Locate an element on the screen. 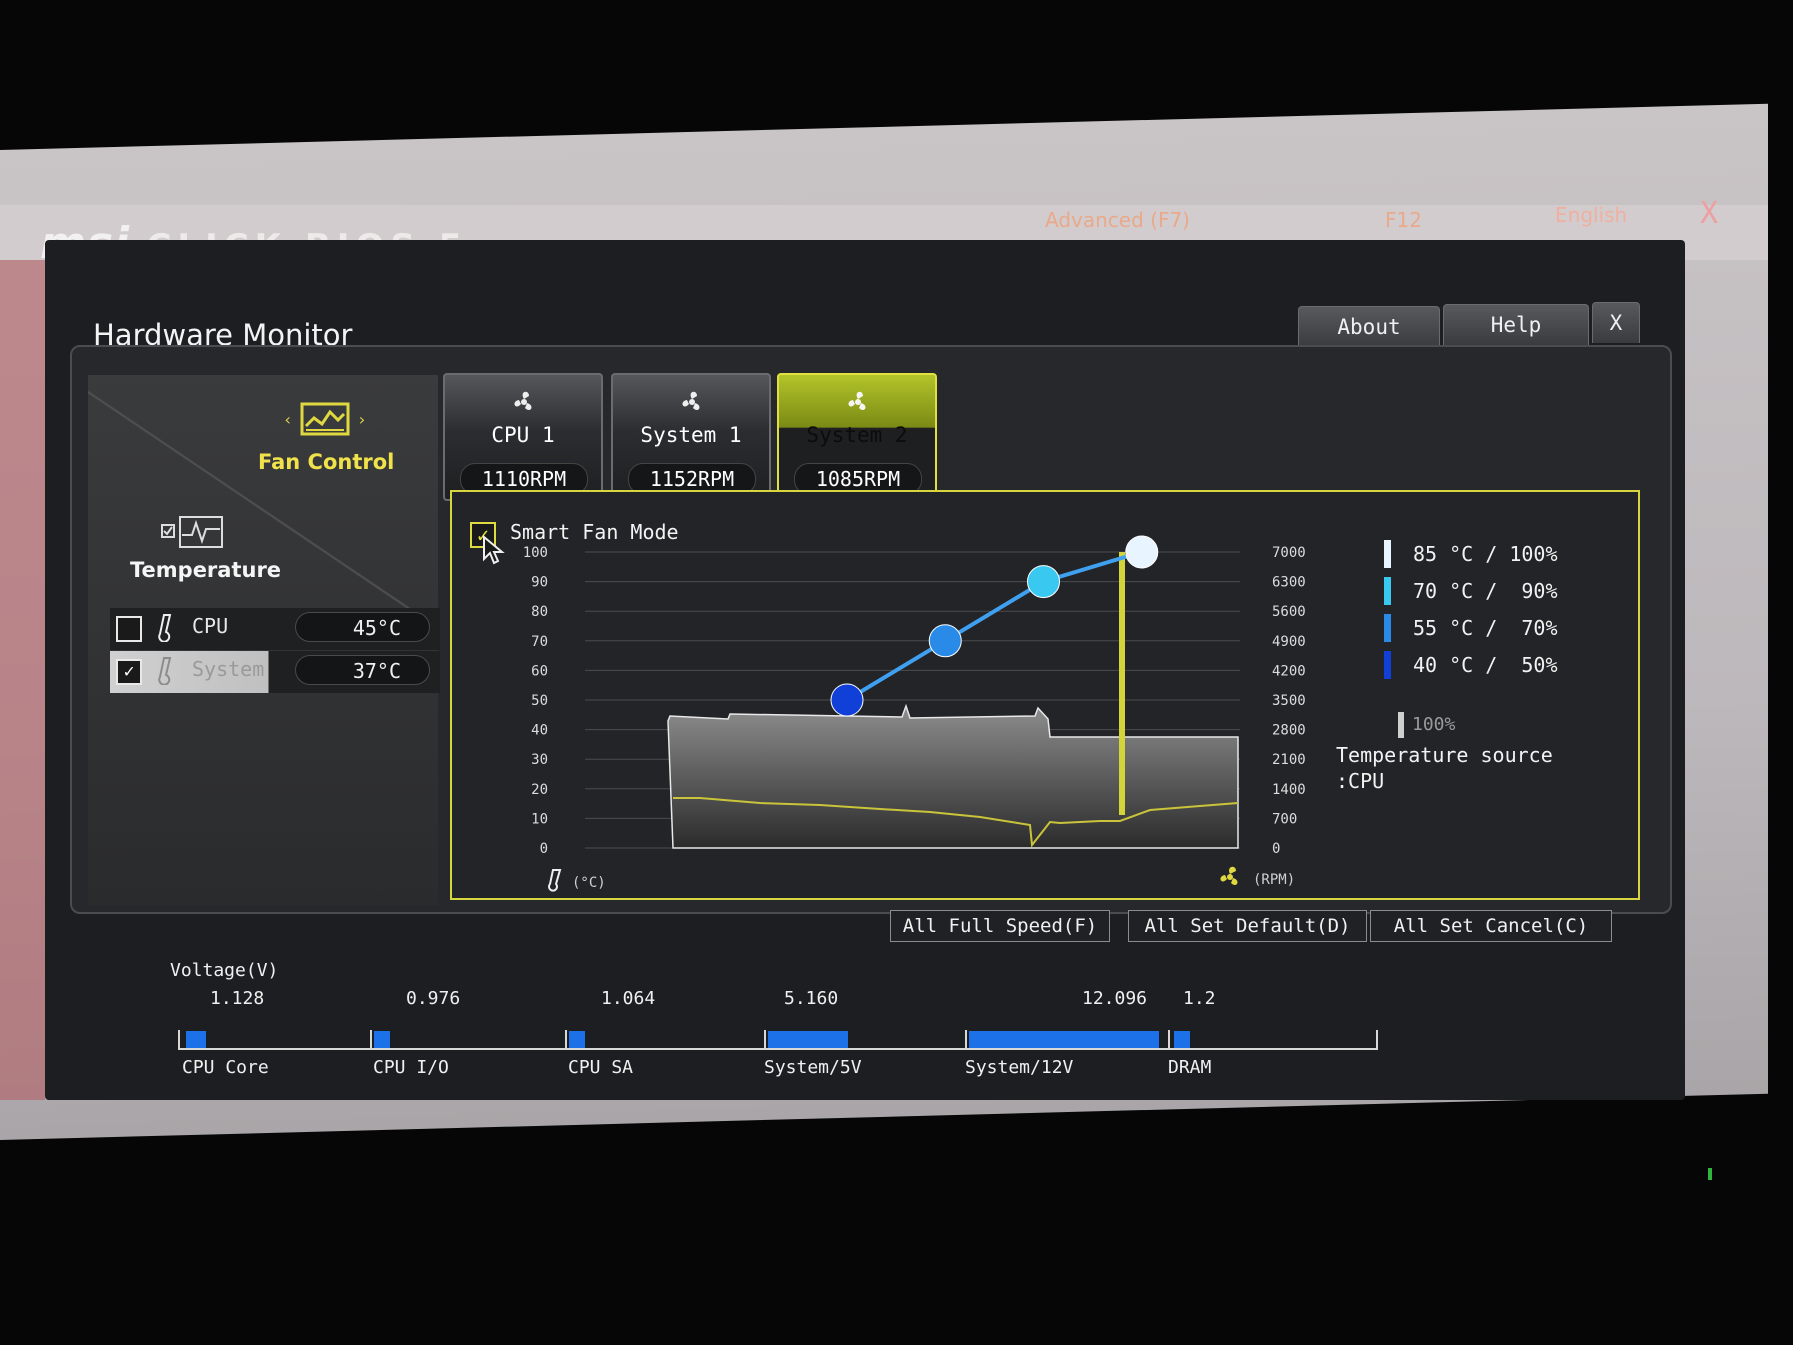  temp-tick-label: 10 is located at coordinates (539, 819).